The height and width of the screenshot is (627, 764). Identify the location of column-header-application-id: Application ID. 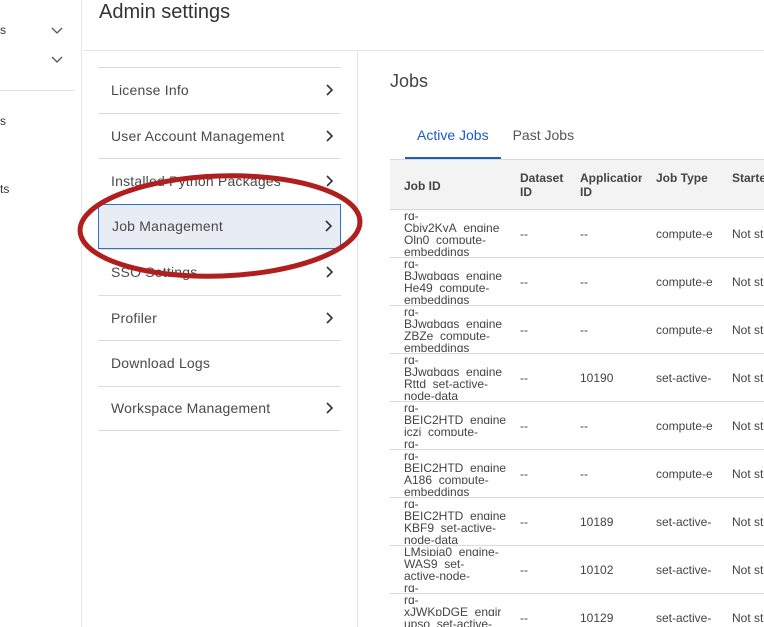
(604, 184).